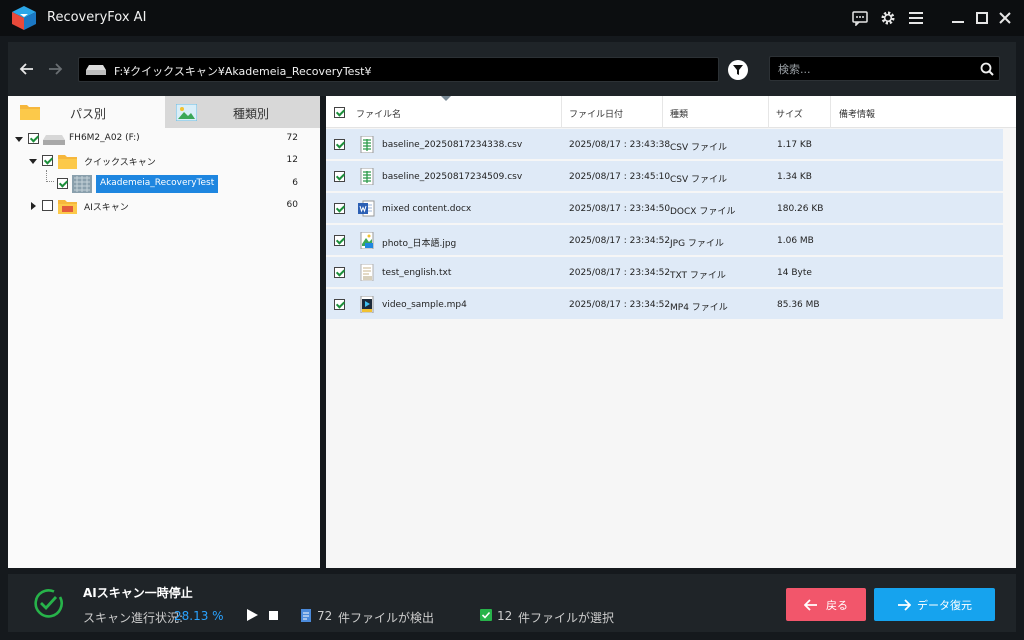  Describe the element at coordinates (97, 17) in the screenshot. I see `app-title: RecoveryFox AI` at that location.